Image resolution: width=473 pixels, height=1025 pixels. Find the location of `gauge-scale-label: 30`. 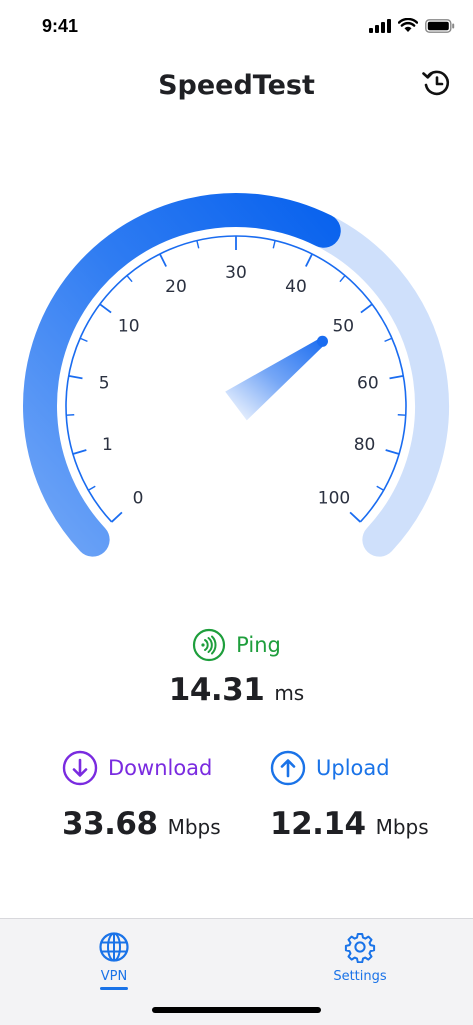

gauge-scale-label: 30 is located at coordinates (236, 273).